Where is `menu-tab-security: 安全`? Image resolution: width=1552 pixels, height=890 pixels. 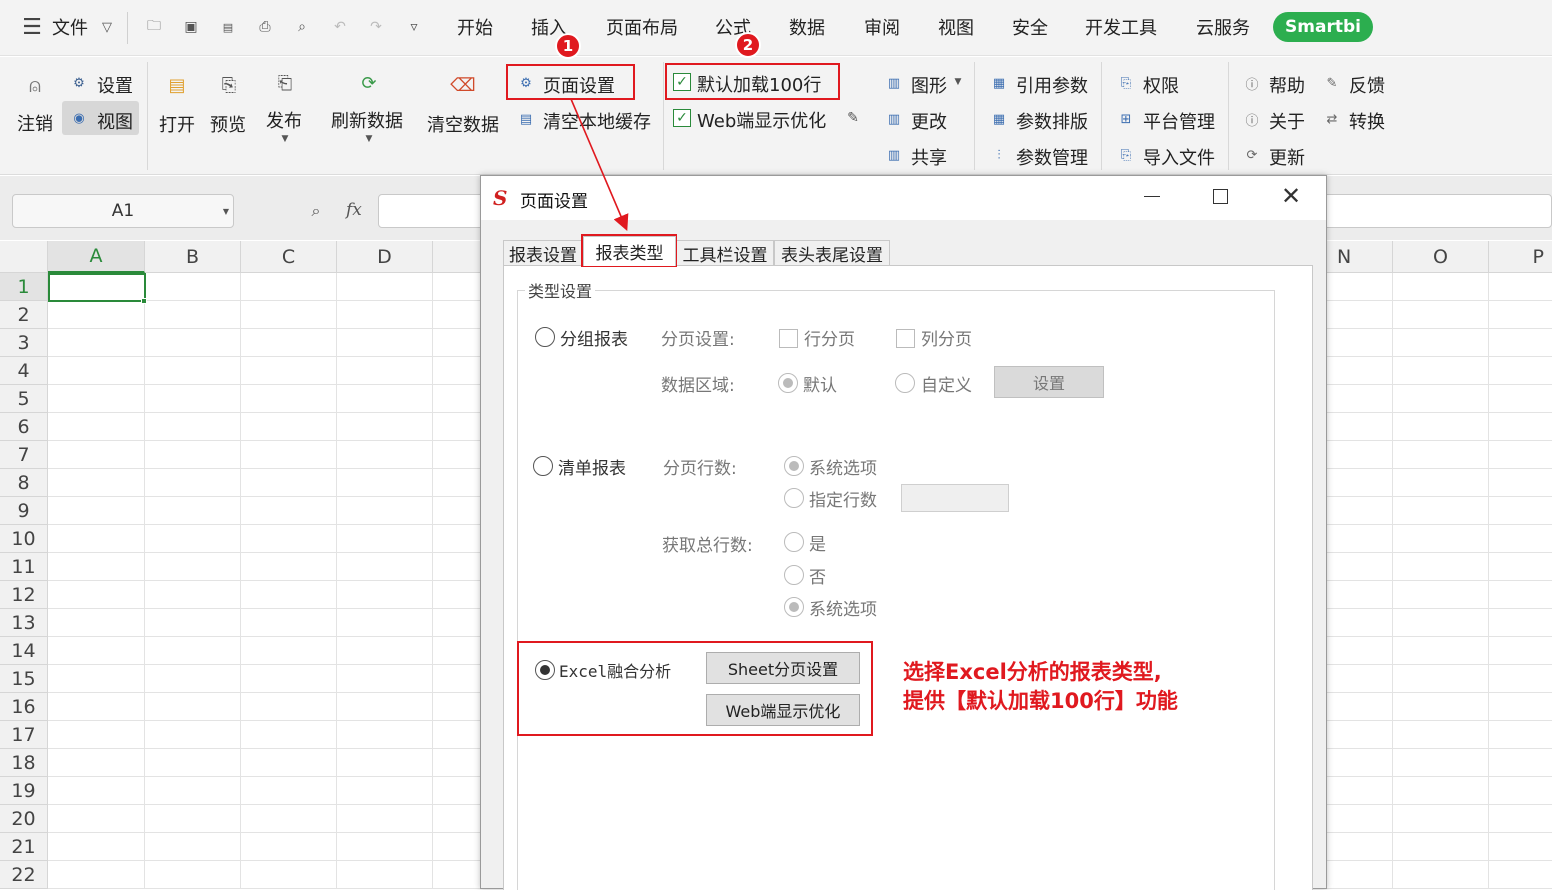
menu-tab-security: 安全 is located at coordinates (1030, 27).